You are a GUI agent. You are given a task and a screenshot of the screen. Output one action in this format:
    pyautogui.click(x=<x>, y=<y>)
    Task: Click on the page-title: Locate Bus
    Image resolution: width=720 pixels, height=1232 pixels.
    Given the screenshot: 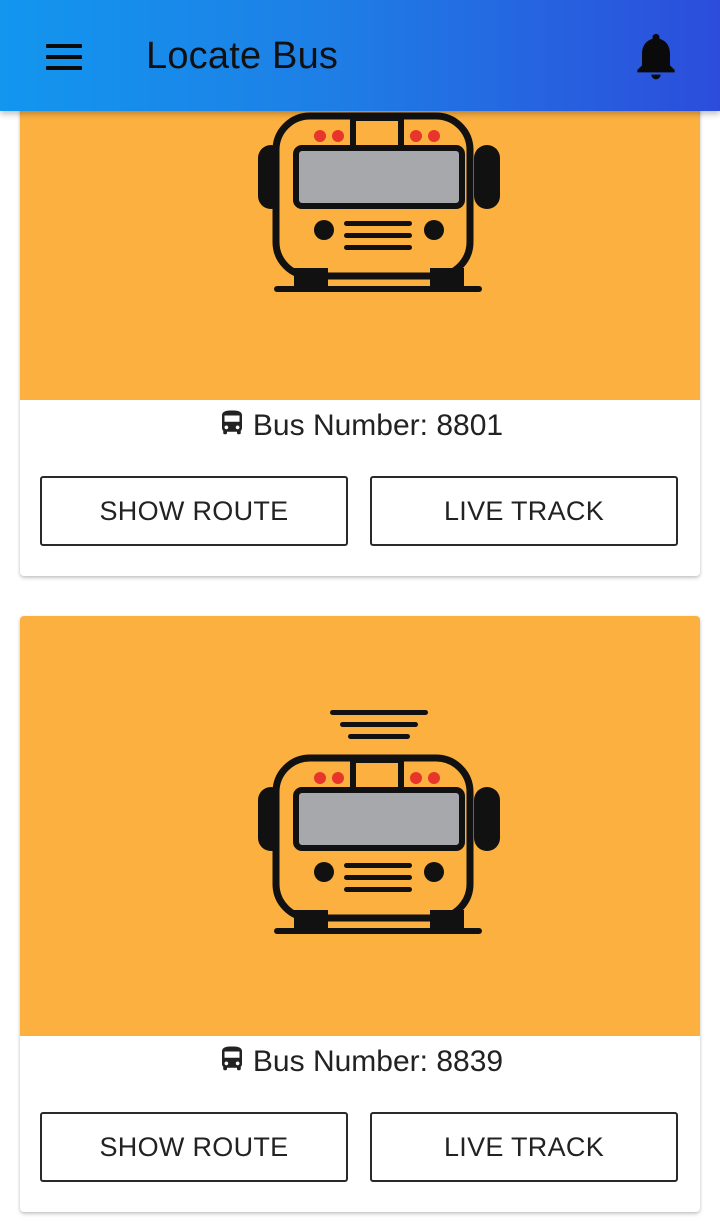 What is the action you would take?
    pyautogui.click(x=242, y=56)
    